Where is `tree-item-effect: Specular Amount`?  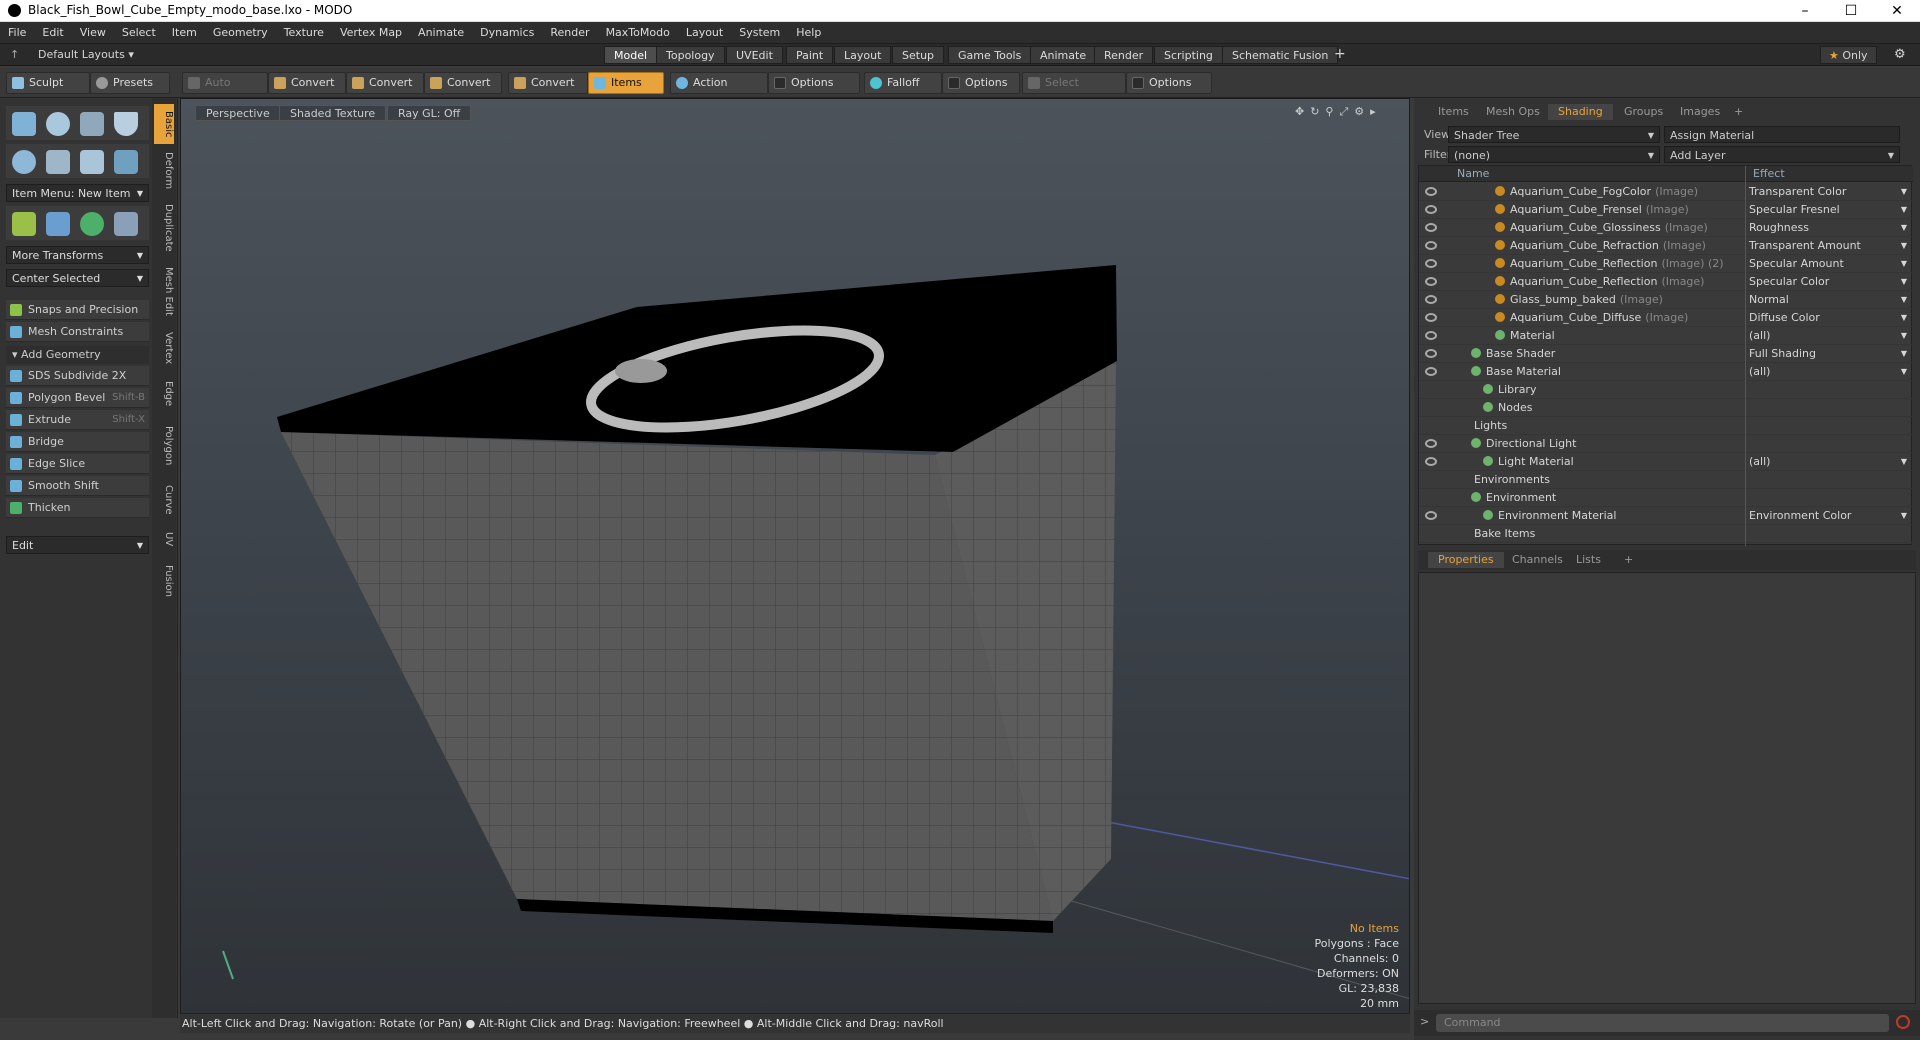 tree-item-effect: Specular Amount is located at coordinates (1796, 264).